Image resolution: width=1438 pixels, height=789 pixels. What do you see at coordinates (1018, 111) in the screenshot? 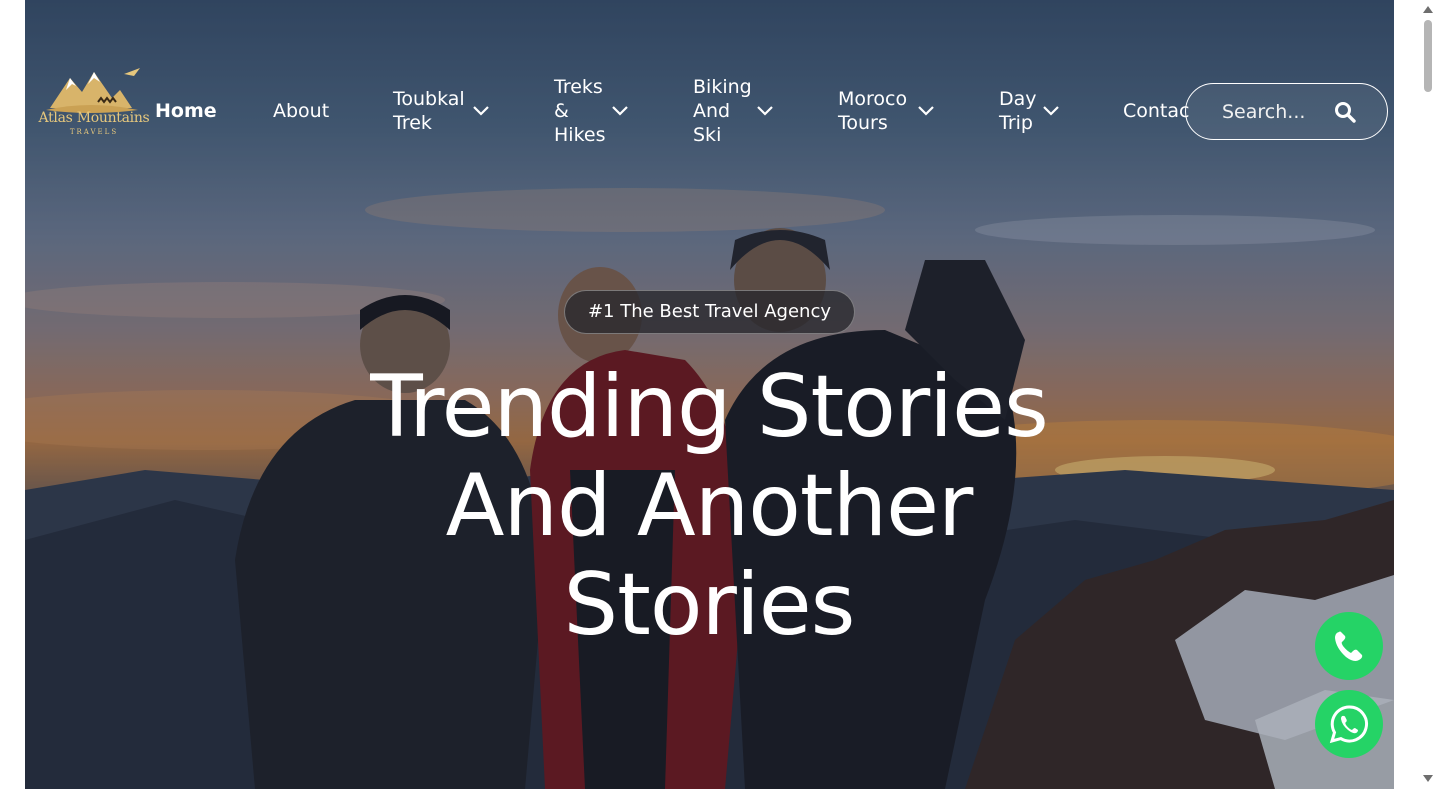
I see `nav-item-day-trip: Day Trip` at bounding box center [1018, 111].